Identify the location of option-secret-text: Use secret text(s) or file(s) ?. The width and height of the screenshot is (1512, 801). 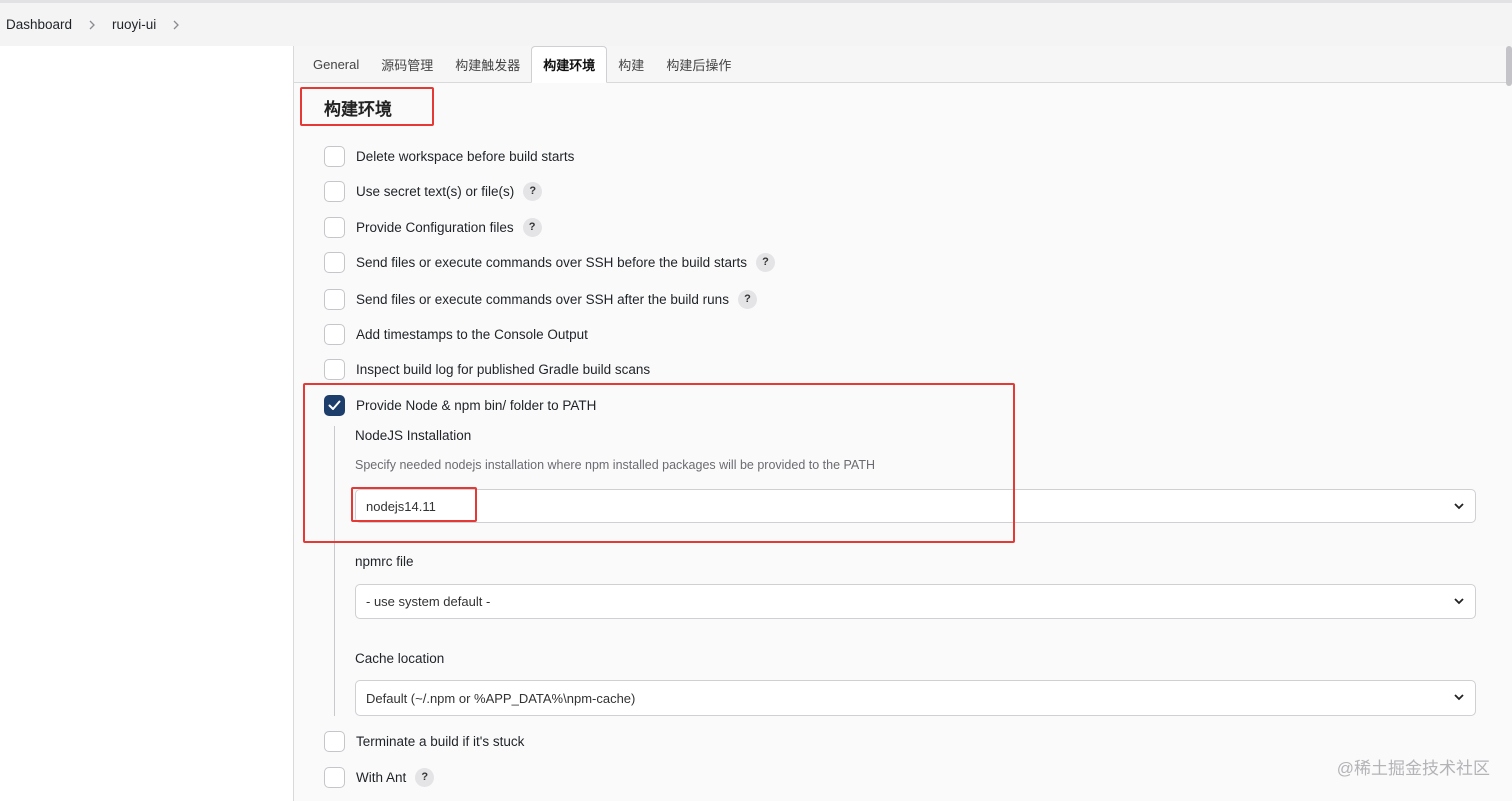
(433, 191).